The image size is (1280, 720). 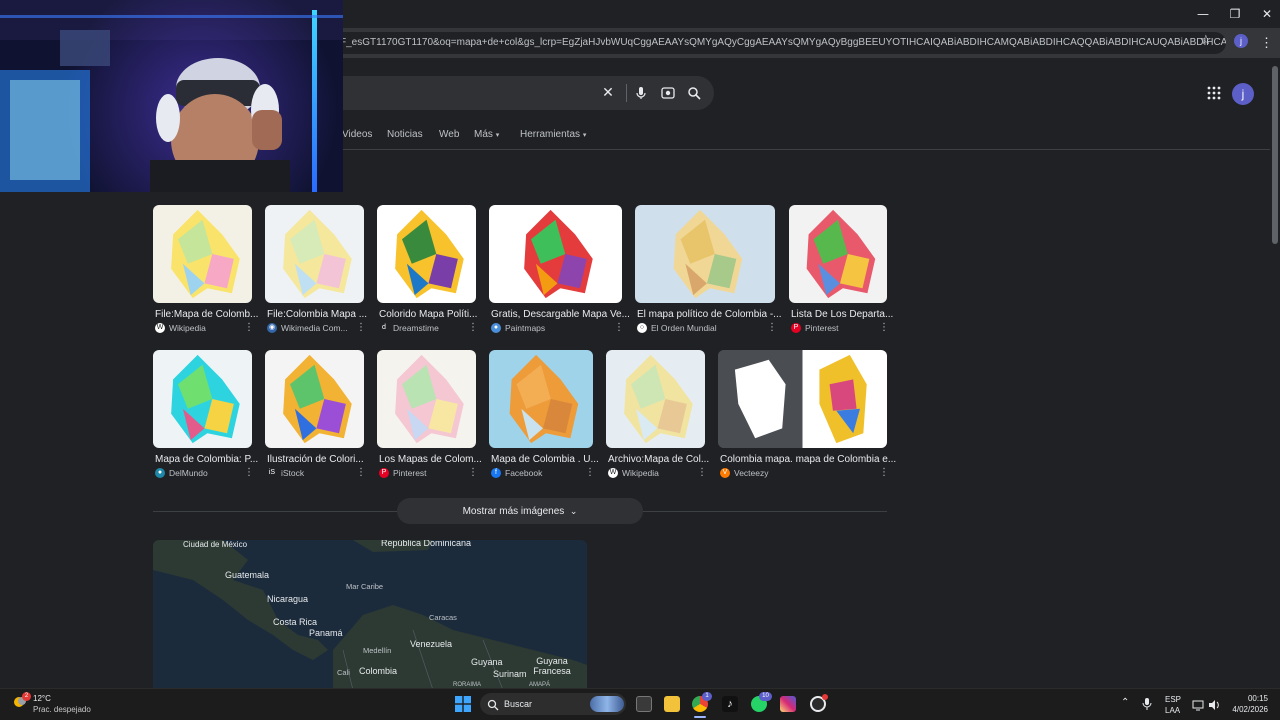 I want to click on volume-icon, so click(x=1214, y=704).